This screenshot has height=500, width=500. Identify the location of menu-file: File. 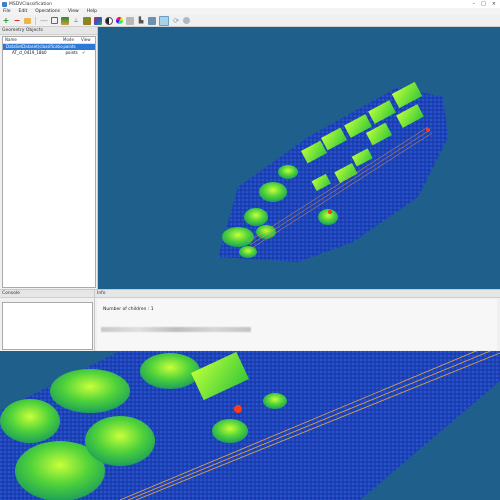
(7, 11).